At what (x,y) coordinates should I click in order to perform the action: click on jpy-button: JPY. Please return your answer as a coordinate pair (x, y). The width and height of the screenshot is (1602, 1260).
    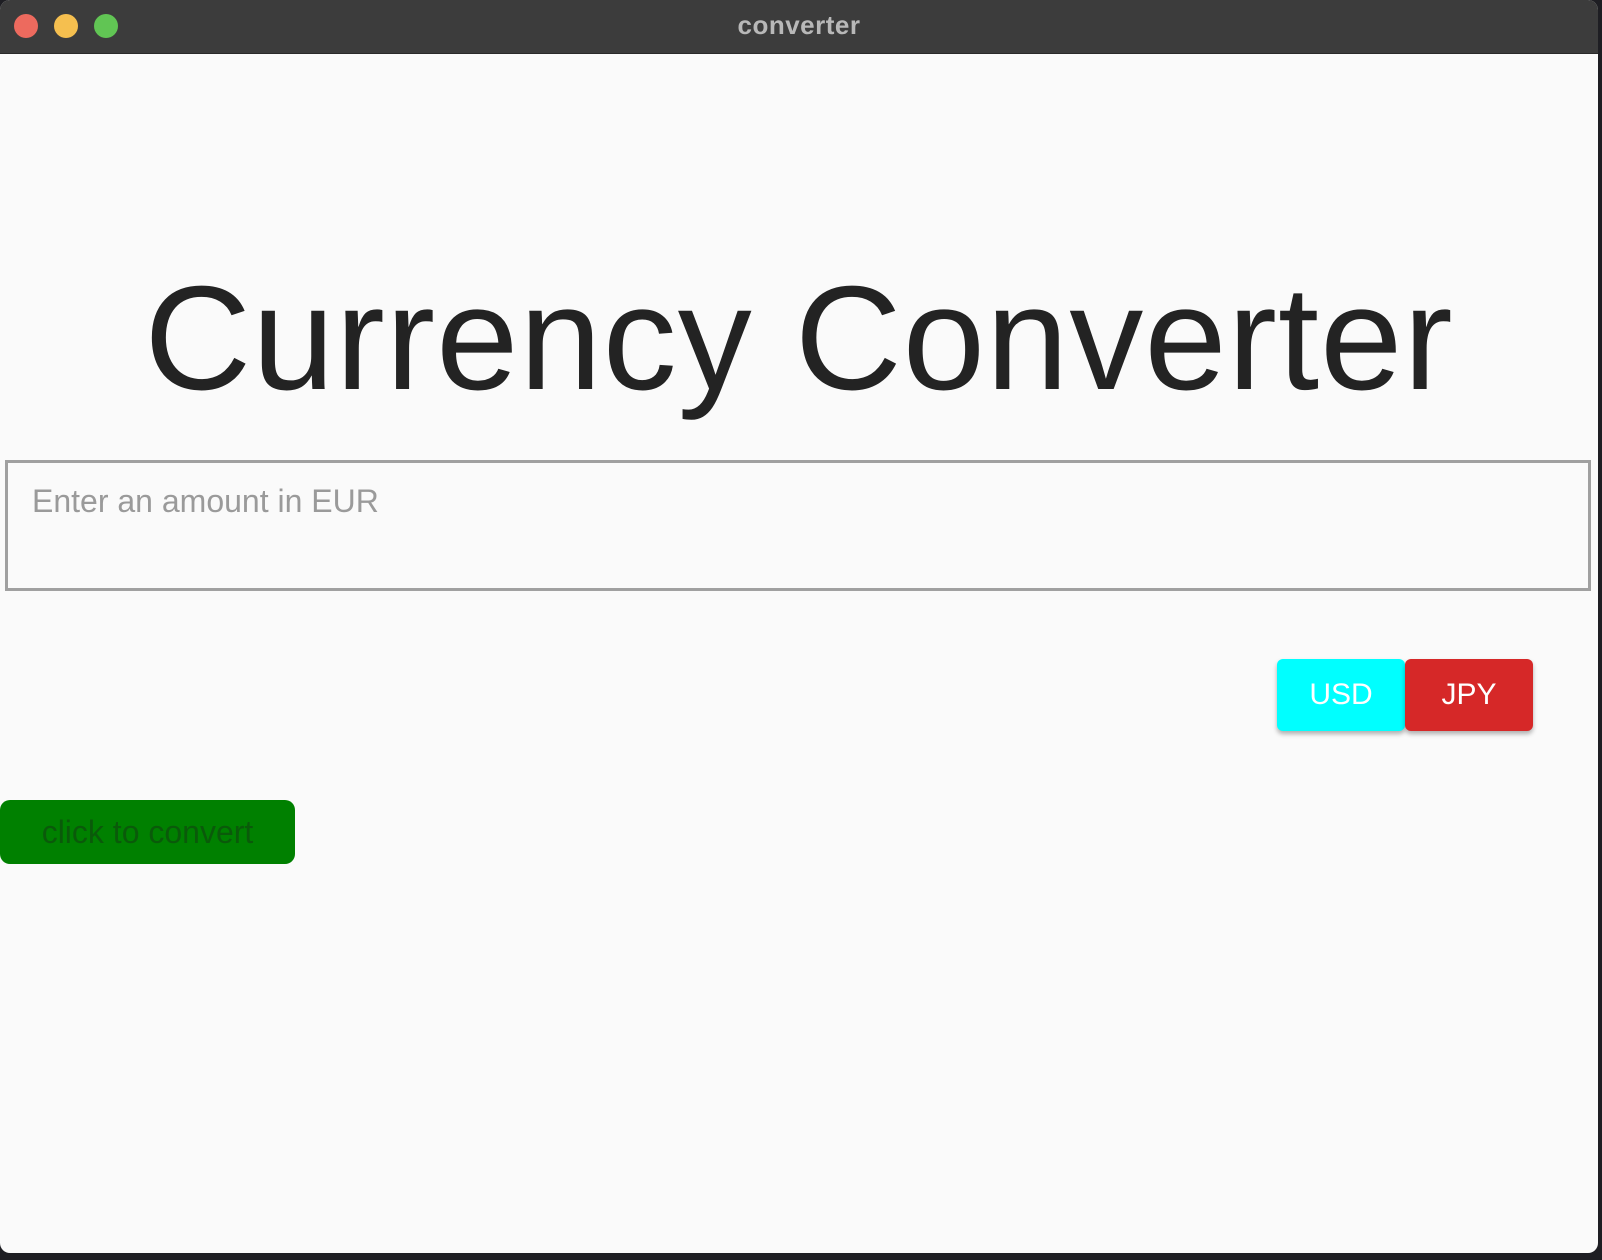
    Looking at the image, I should click on (1469, 695).